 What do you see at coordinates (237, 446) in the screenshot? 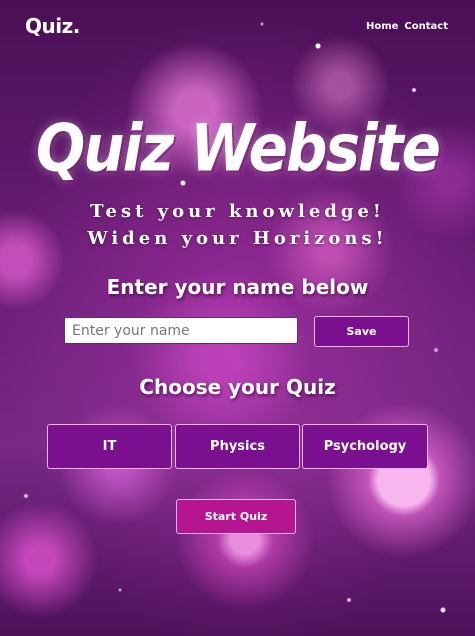
I see `quiz-option-physics: Physics` at bounding box center [237, 446].